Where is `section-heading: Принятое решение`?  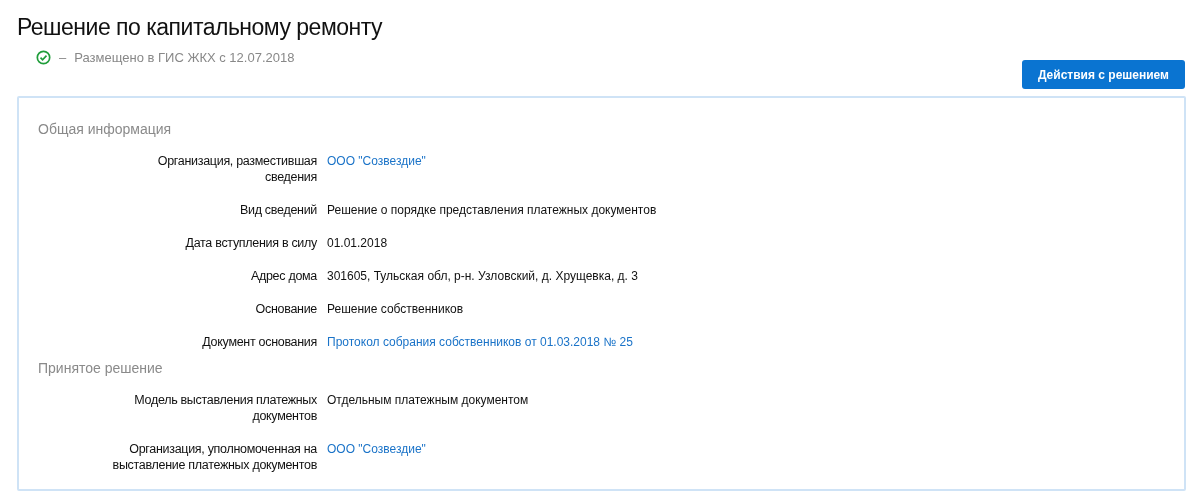 section-heading: Принятое решение is located at coordinates (100, 368).